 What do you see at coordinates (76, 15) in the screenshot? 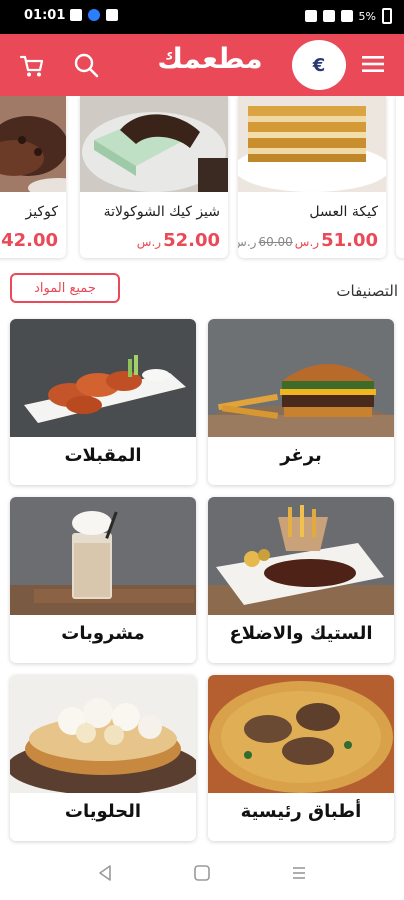
I see `laptop-icon` at bounding box center [76, 15].